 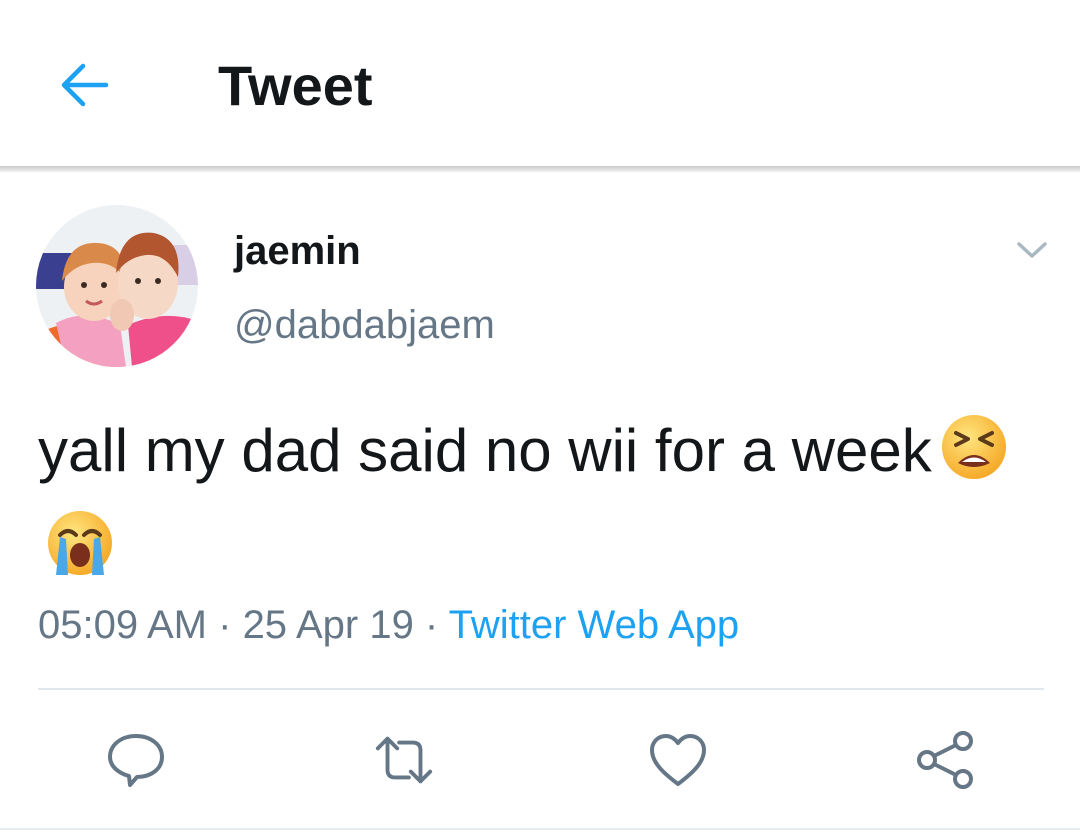 What do you see at coordinates (80, 554) in the screenshot?
I see `loudly-crying-face-emoji` at bounding box center [80, 554].